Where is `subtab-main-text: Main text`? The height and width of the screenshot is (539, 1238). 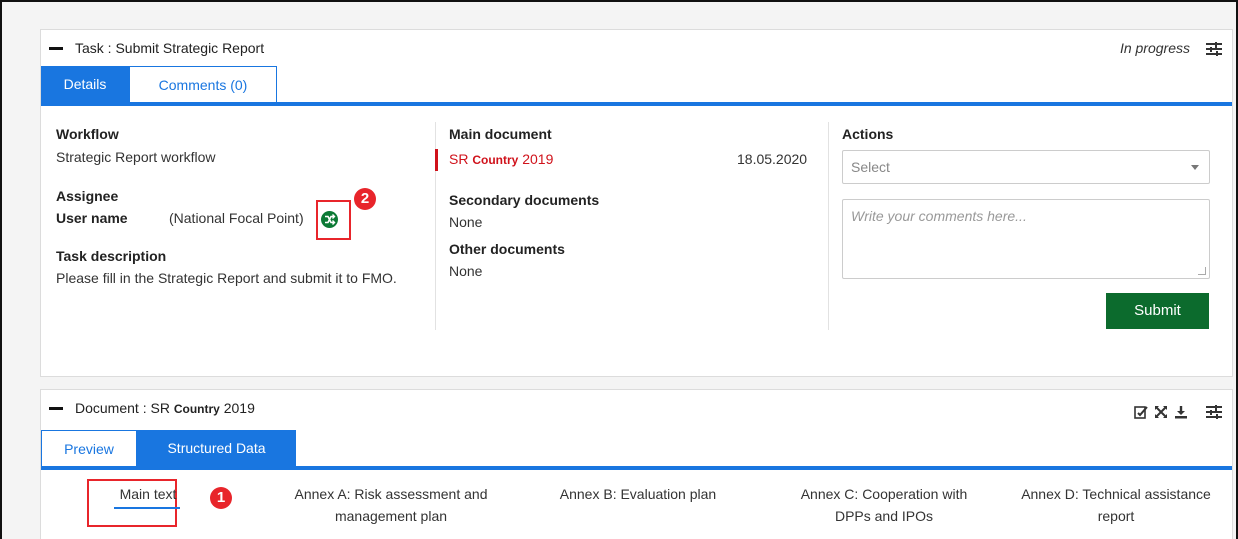 subtab-main-text: Main text is located at coordinates (148, 494).